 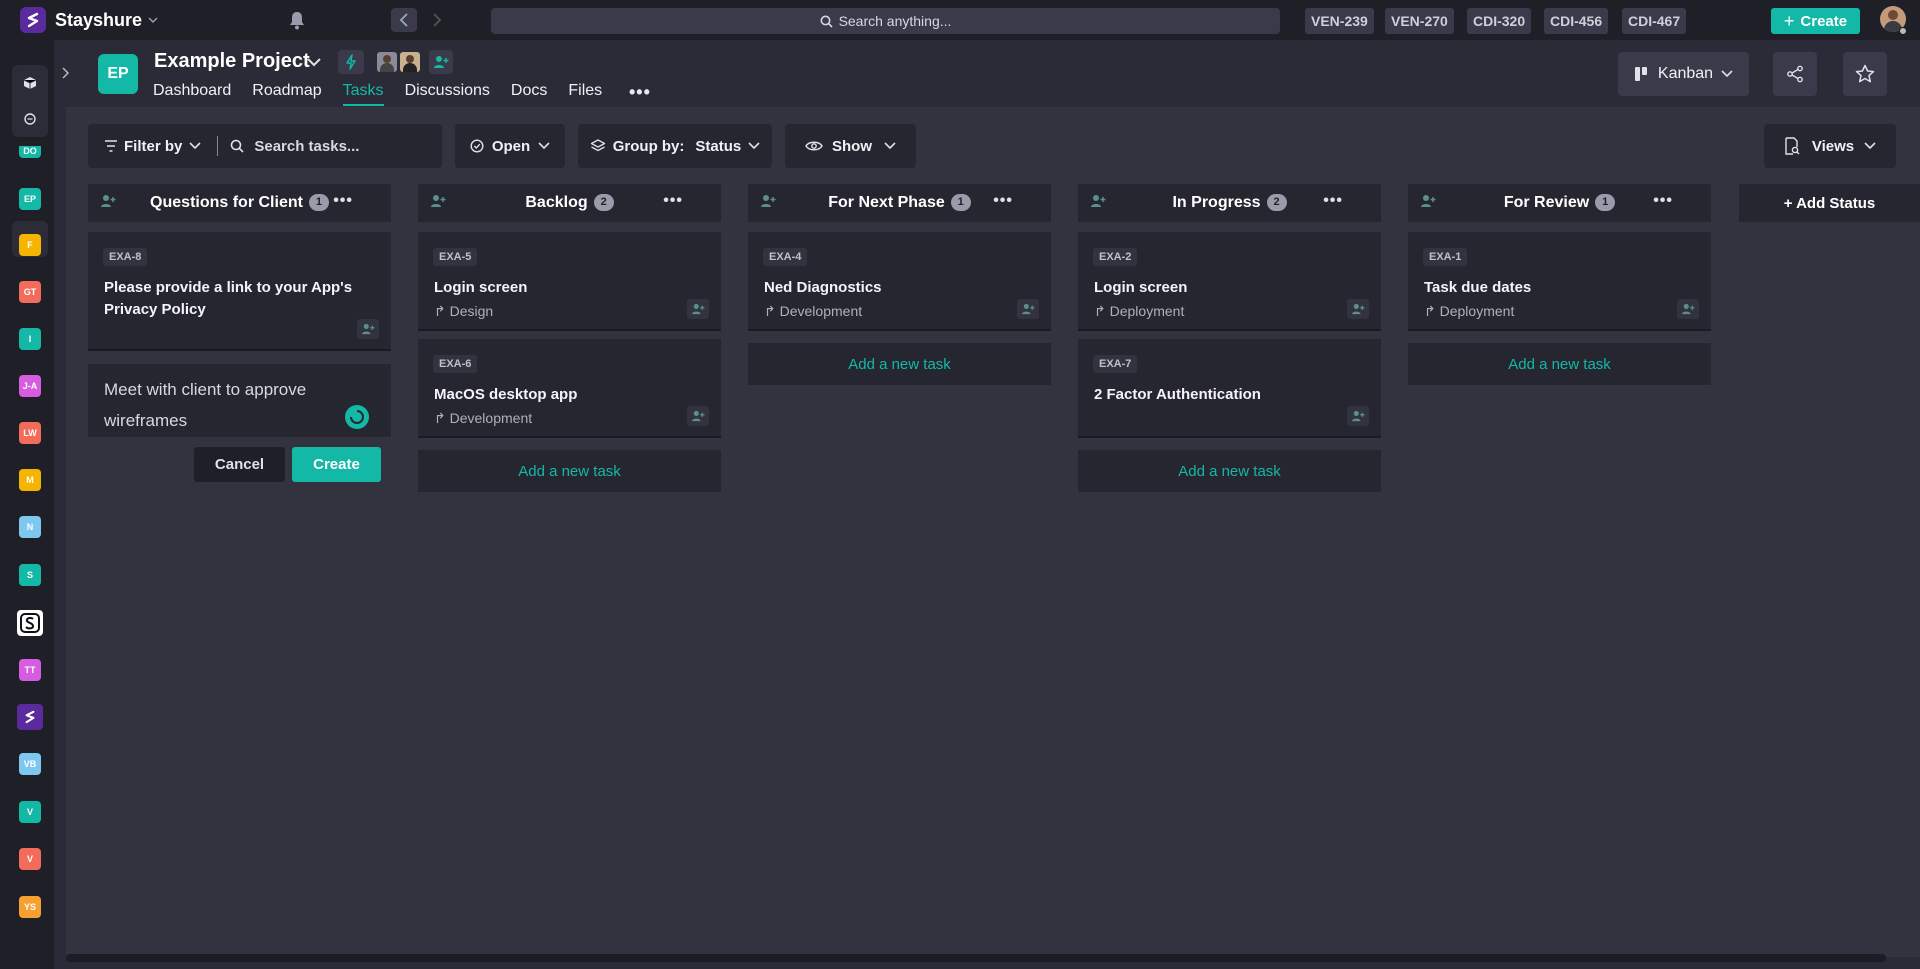 I want to click on project-abbr: EP, so click(x=29, y=199).